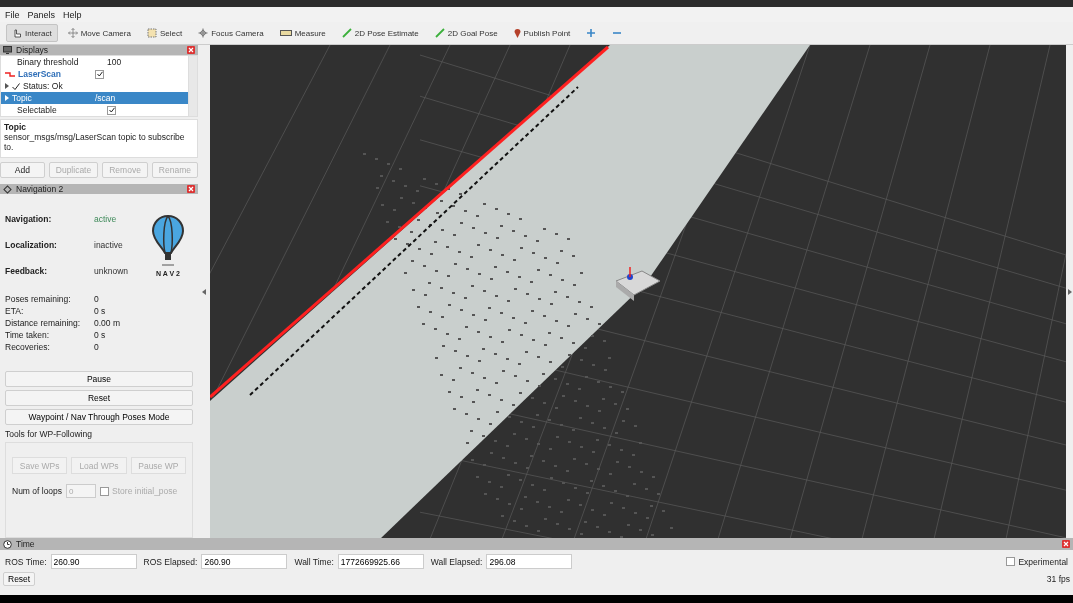 The image size is (1073, 603). Describe the element at coordinates (26, 561) in the screenshot. I see `time-label: ROS Time:` at that location.